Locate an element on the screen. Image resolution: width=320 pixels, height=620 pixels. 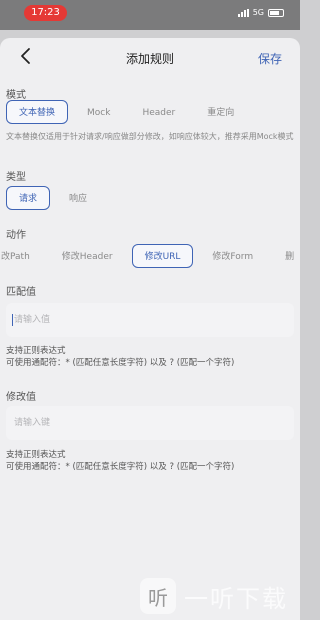
match-label: 匹配值 is located at coordinates (21, 292).